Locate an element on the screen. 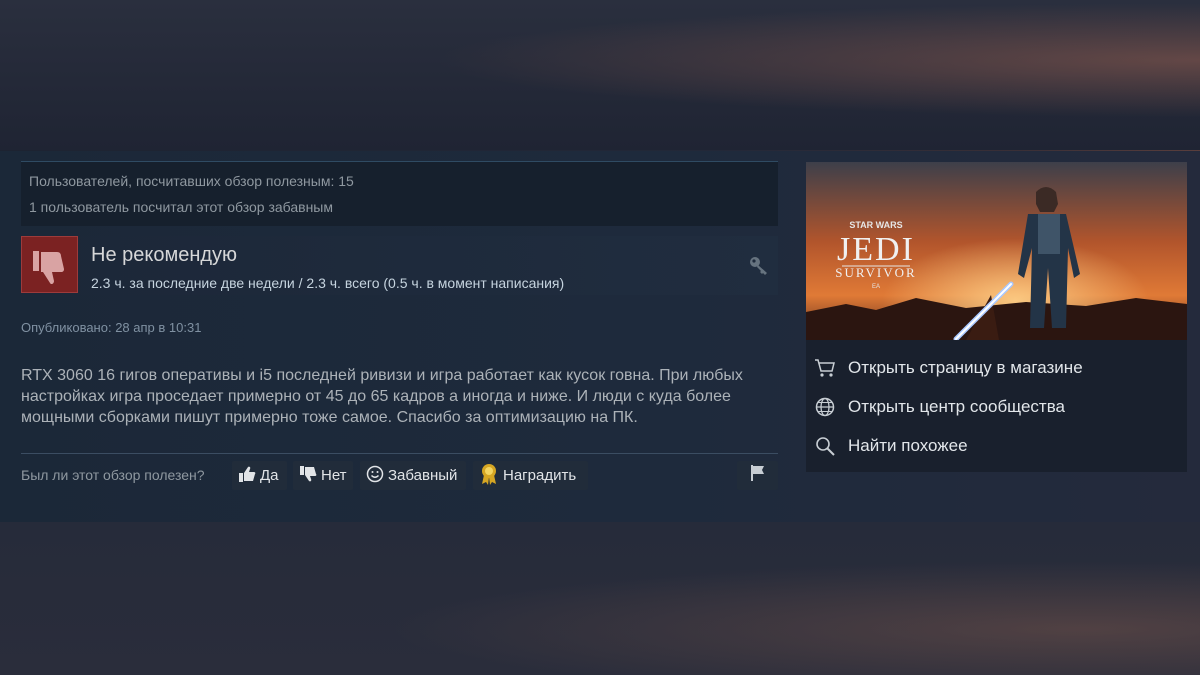 This screenshot has height=675, width=1200. globe-icon is located at coordinates (825, 407).